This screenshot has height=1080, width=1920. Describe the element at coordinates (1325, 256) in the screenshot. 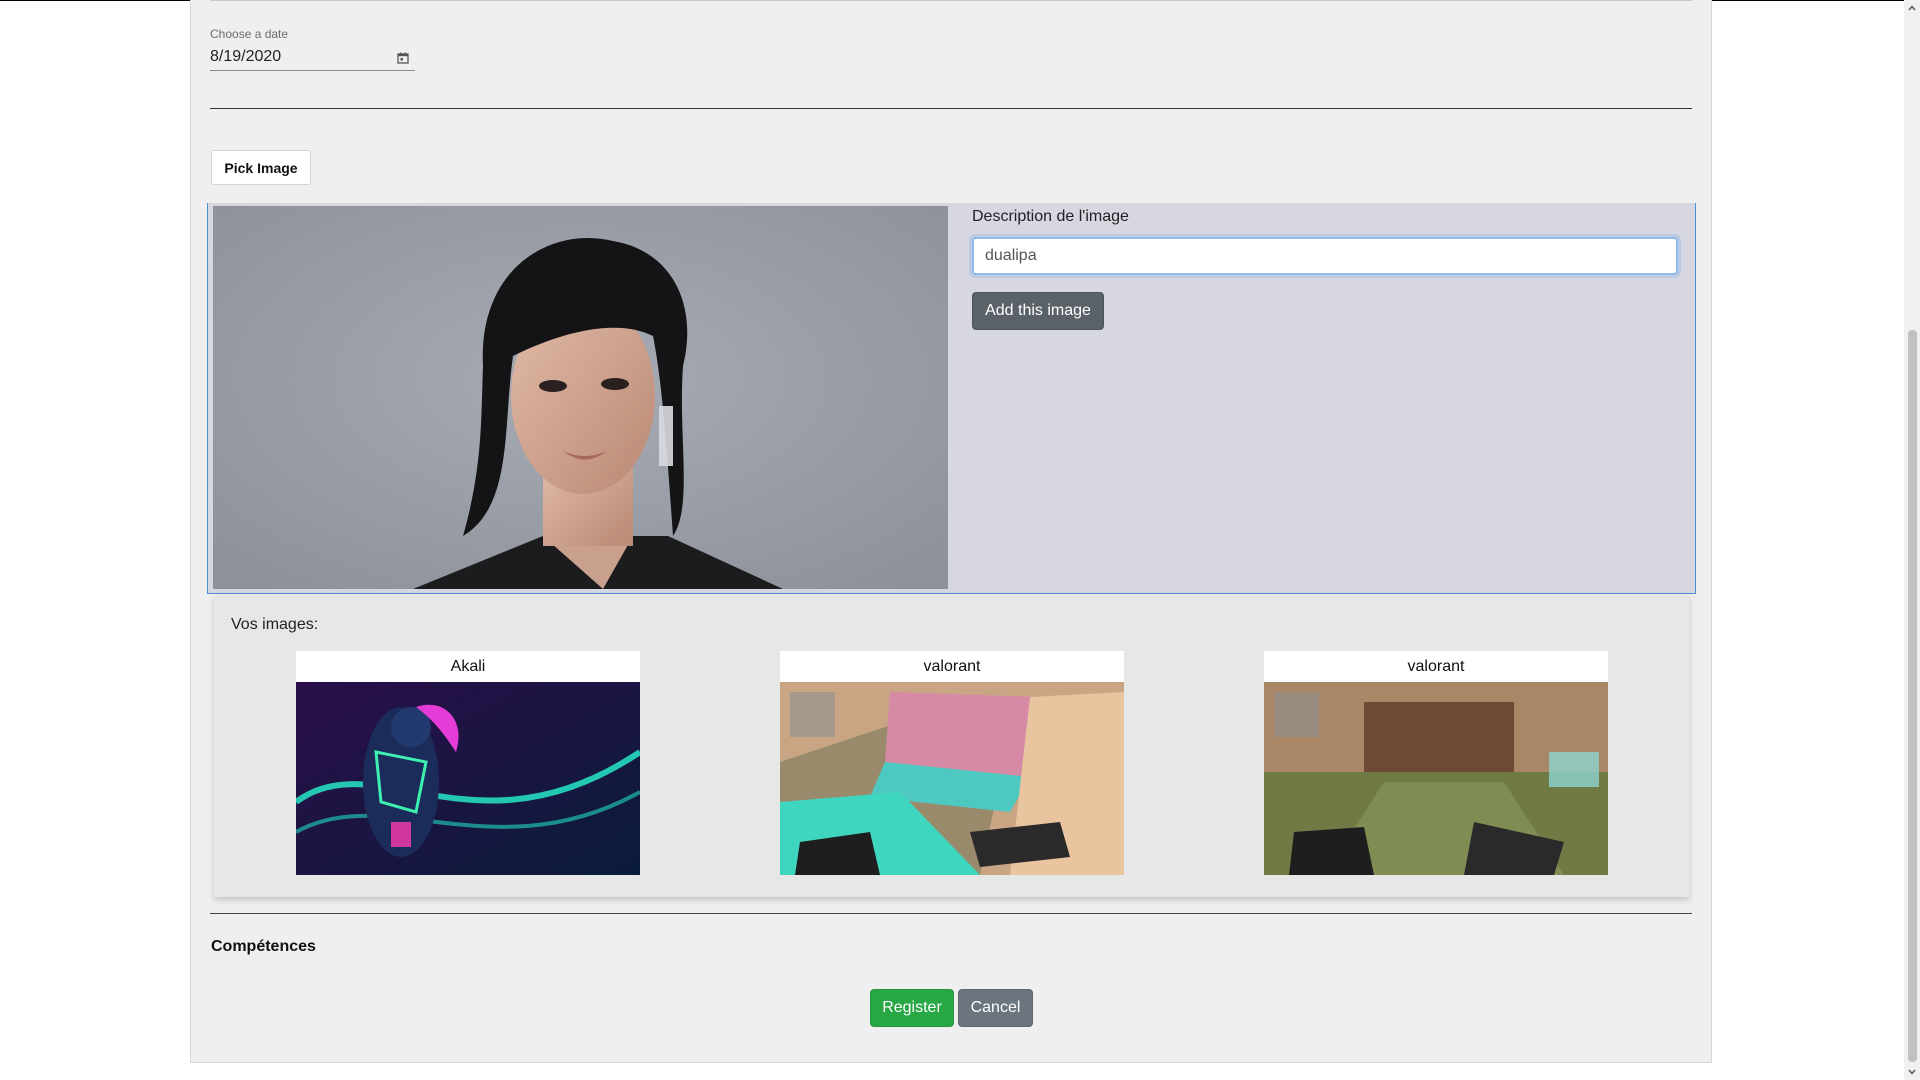

I see `description-input: dualipa` at that location.